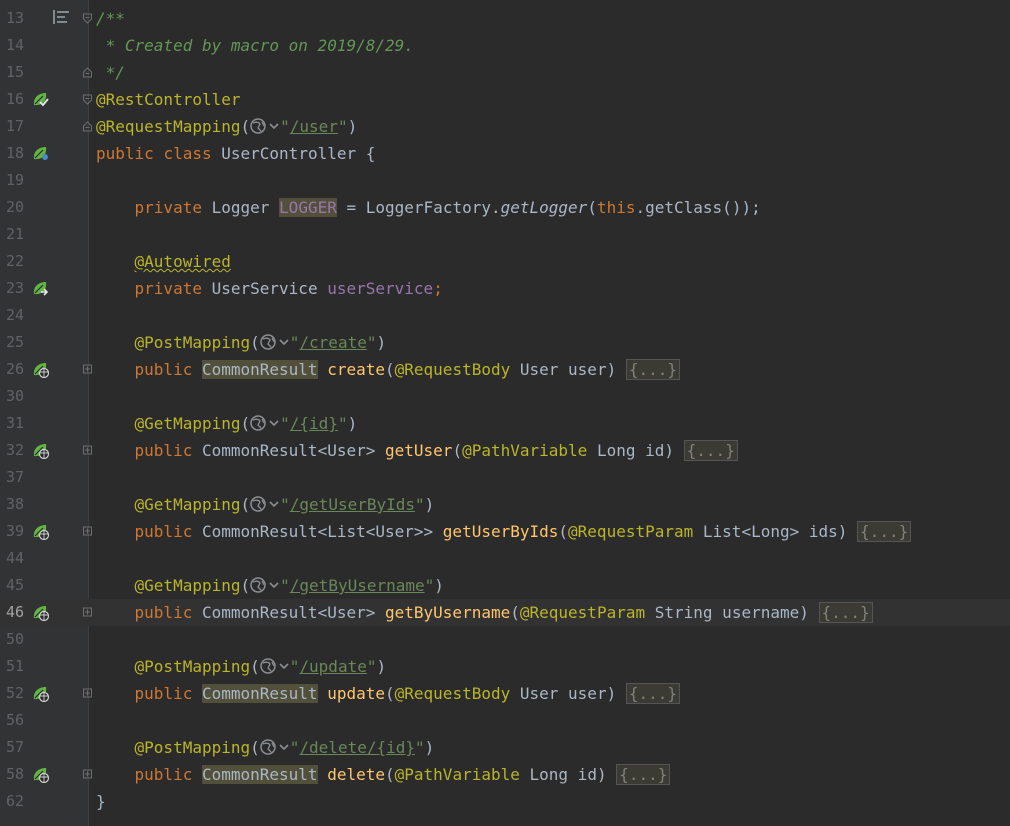 The width and height of the screenshot is (1010, 826). Describe the element at coordinates (505, 234) in the screenshot. I see `code-line: 21` at that location.